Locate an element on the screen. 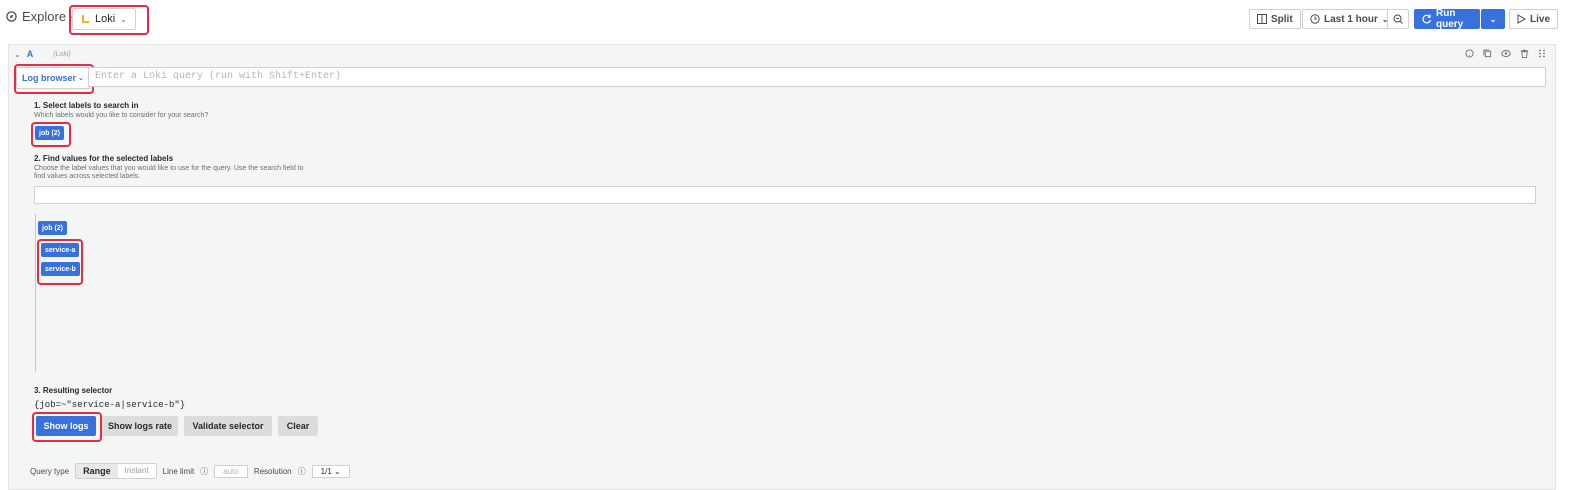 The image size is (1588, 490). explore-title: Explore is located at coordinates (44, 16).